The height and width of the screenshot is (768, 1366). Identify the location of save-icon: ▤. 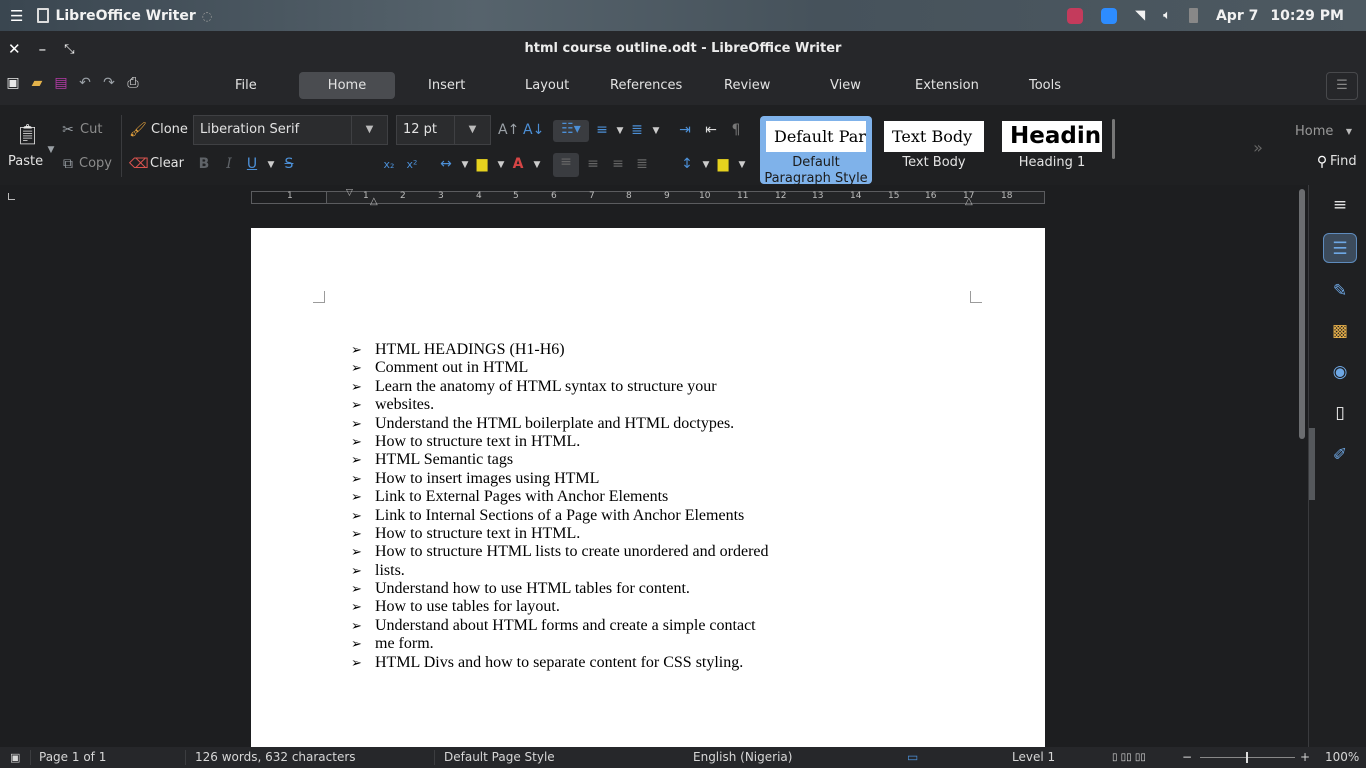
(61, 83).